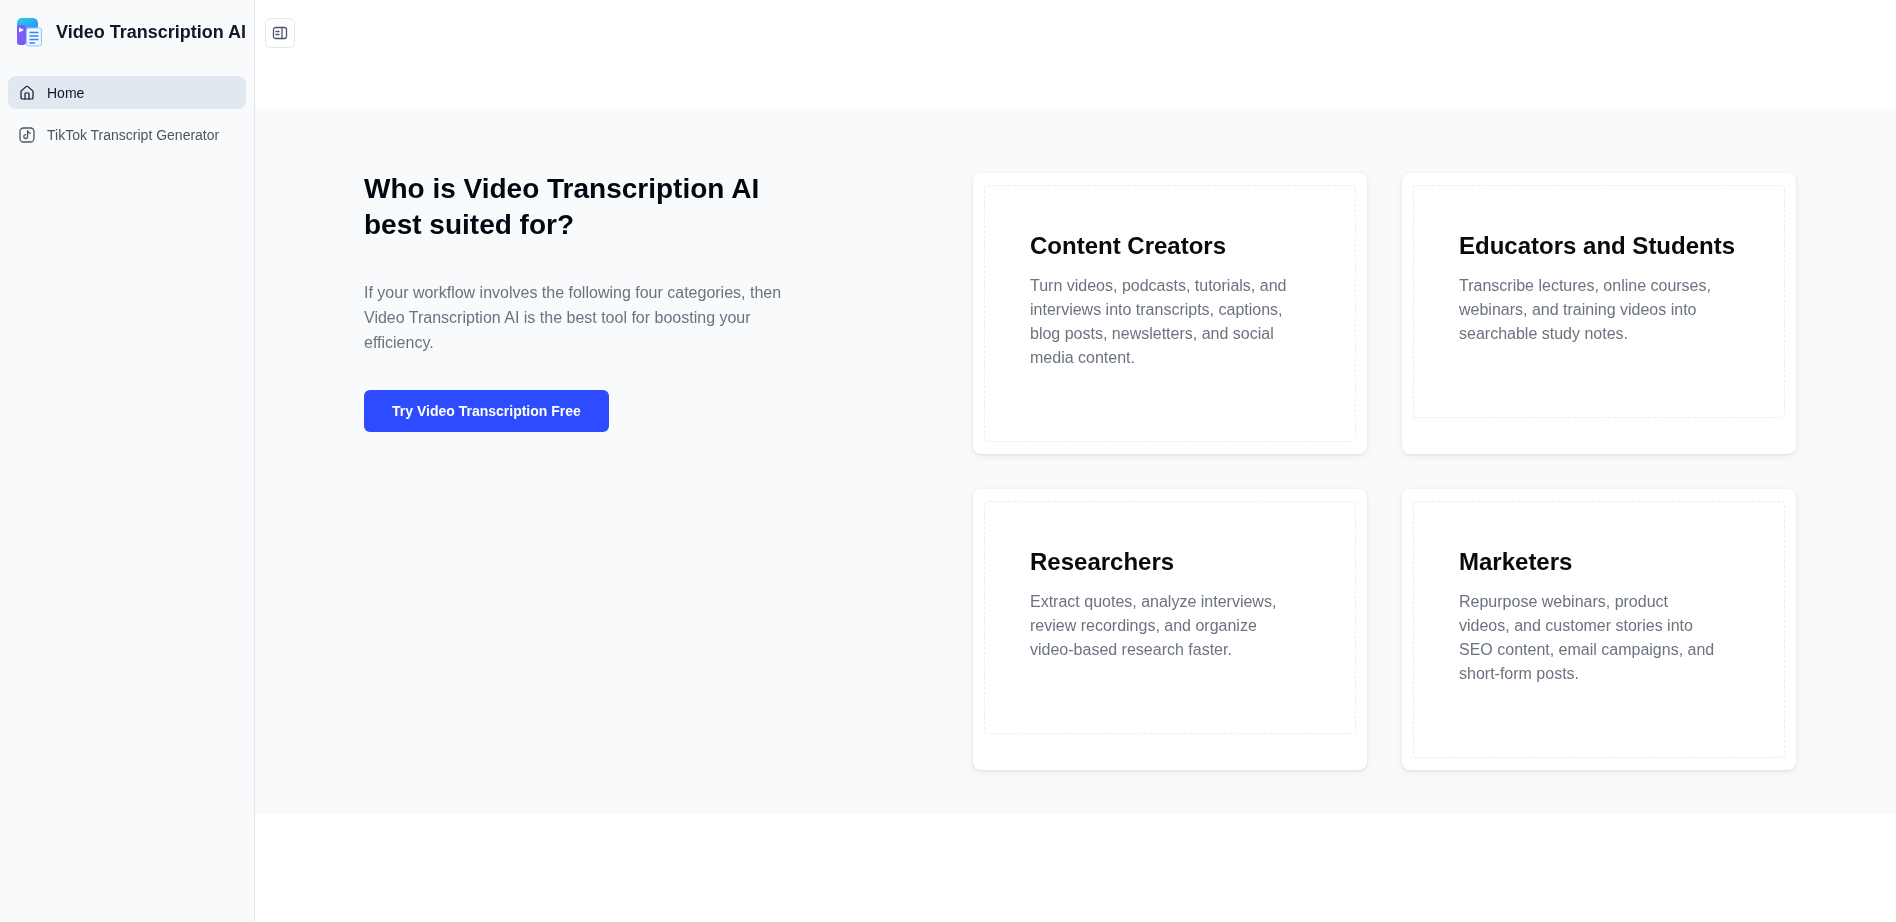 This screenshot has height=922, width=1896. What do you see at coordinates (486, 411) in the screenshot?
I see `try-free-button: Try Video Transcription Free` at bounding box center [486, 411].